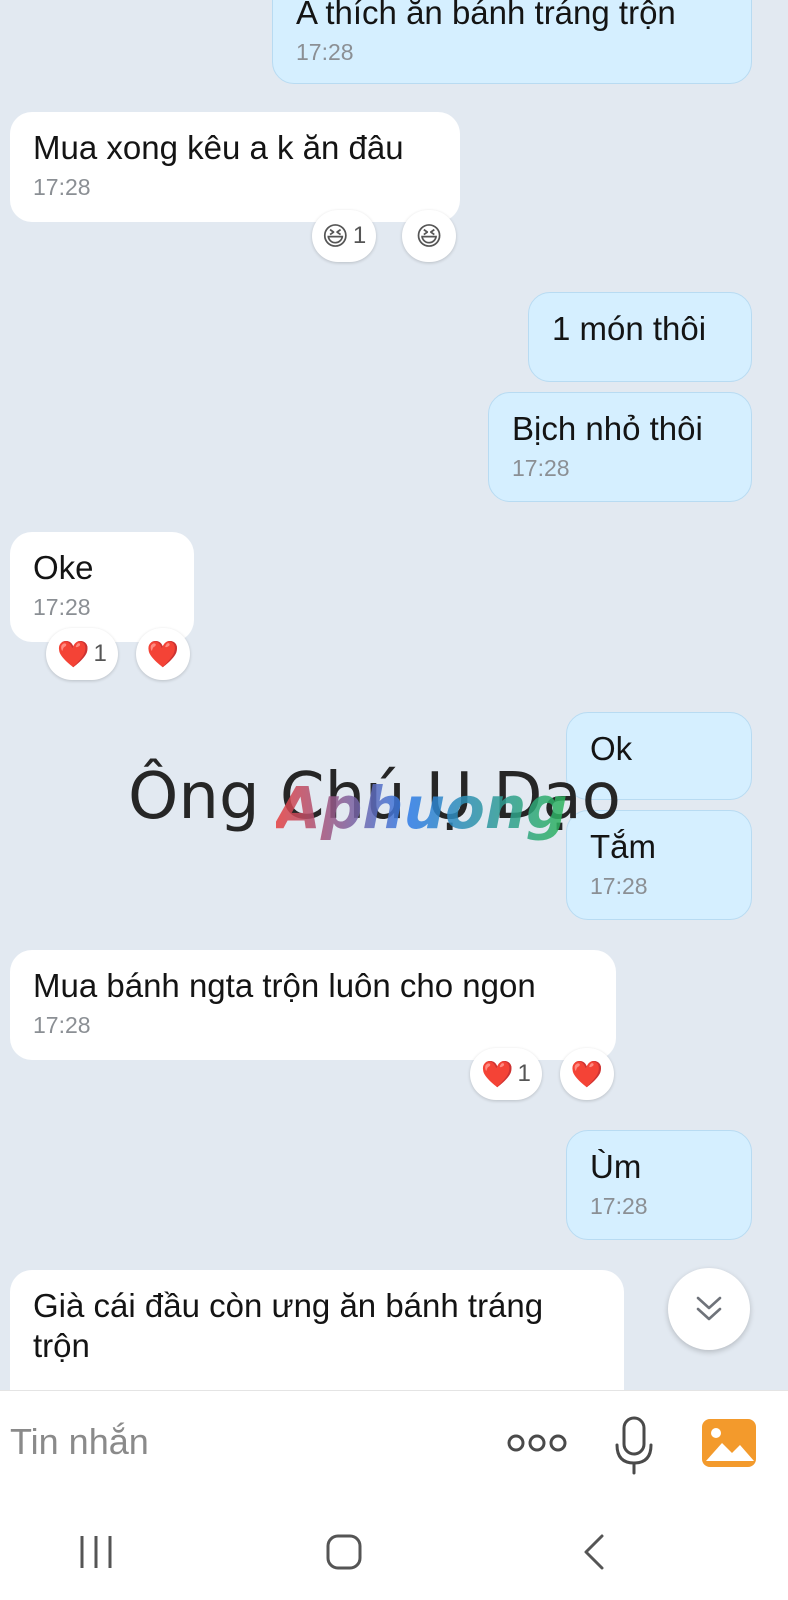  I want to click on message-text: A thích ăn bánh tráng trộn, so click(486, 15).